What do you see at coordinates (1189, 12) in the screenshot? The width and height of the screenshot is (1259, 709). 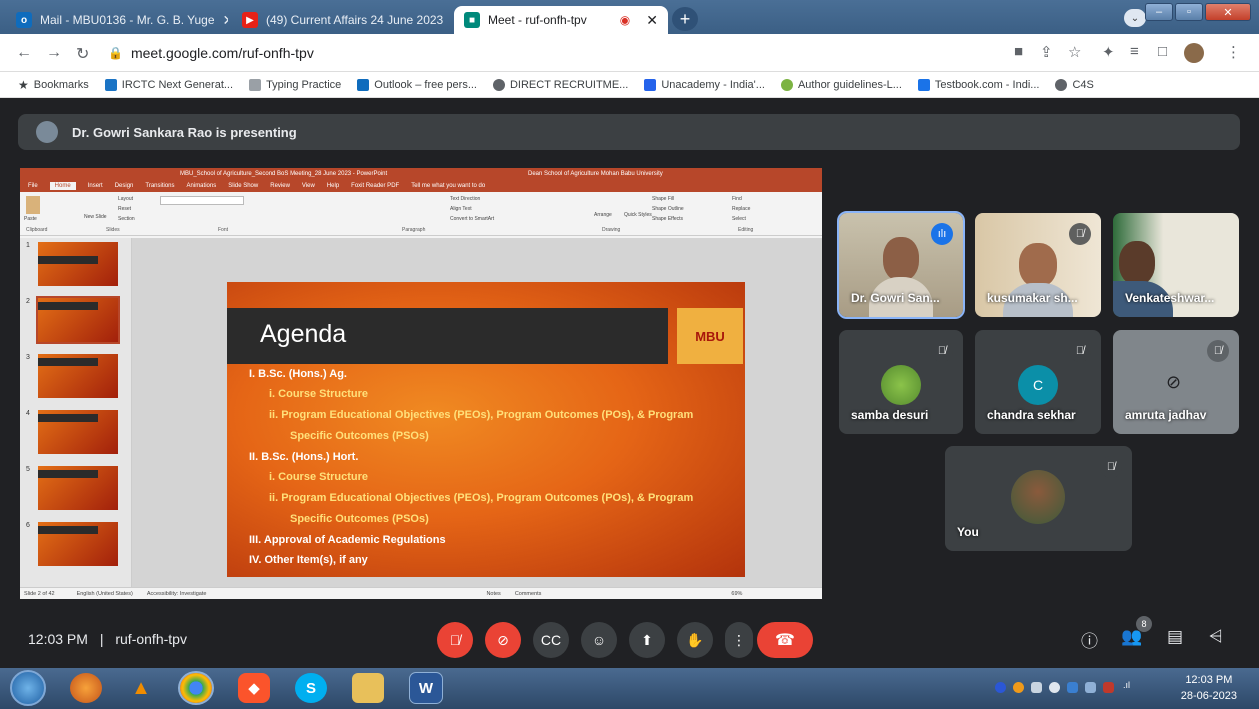 I see `maximize-button: ▫` at bounding box center [1189, 12].